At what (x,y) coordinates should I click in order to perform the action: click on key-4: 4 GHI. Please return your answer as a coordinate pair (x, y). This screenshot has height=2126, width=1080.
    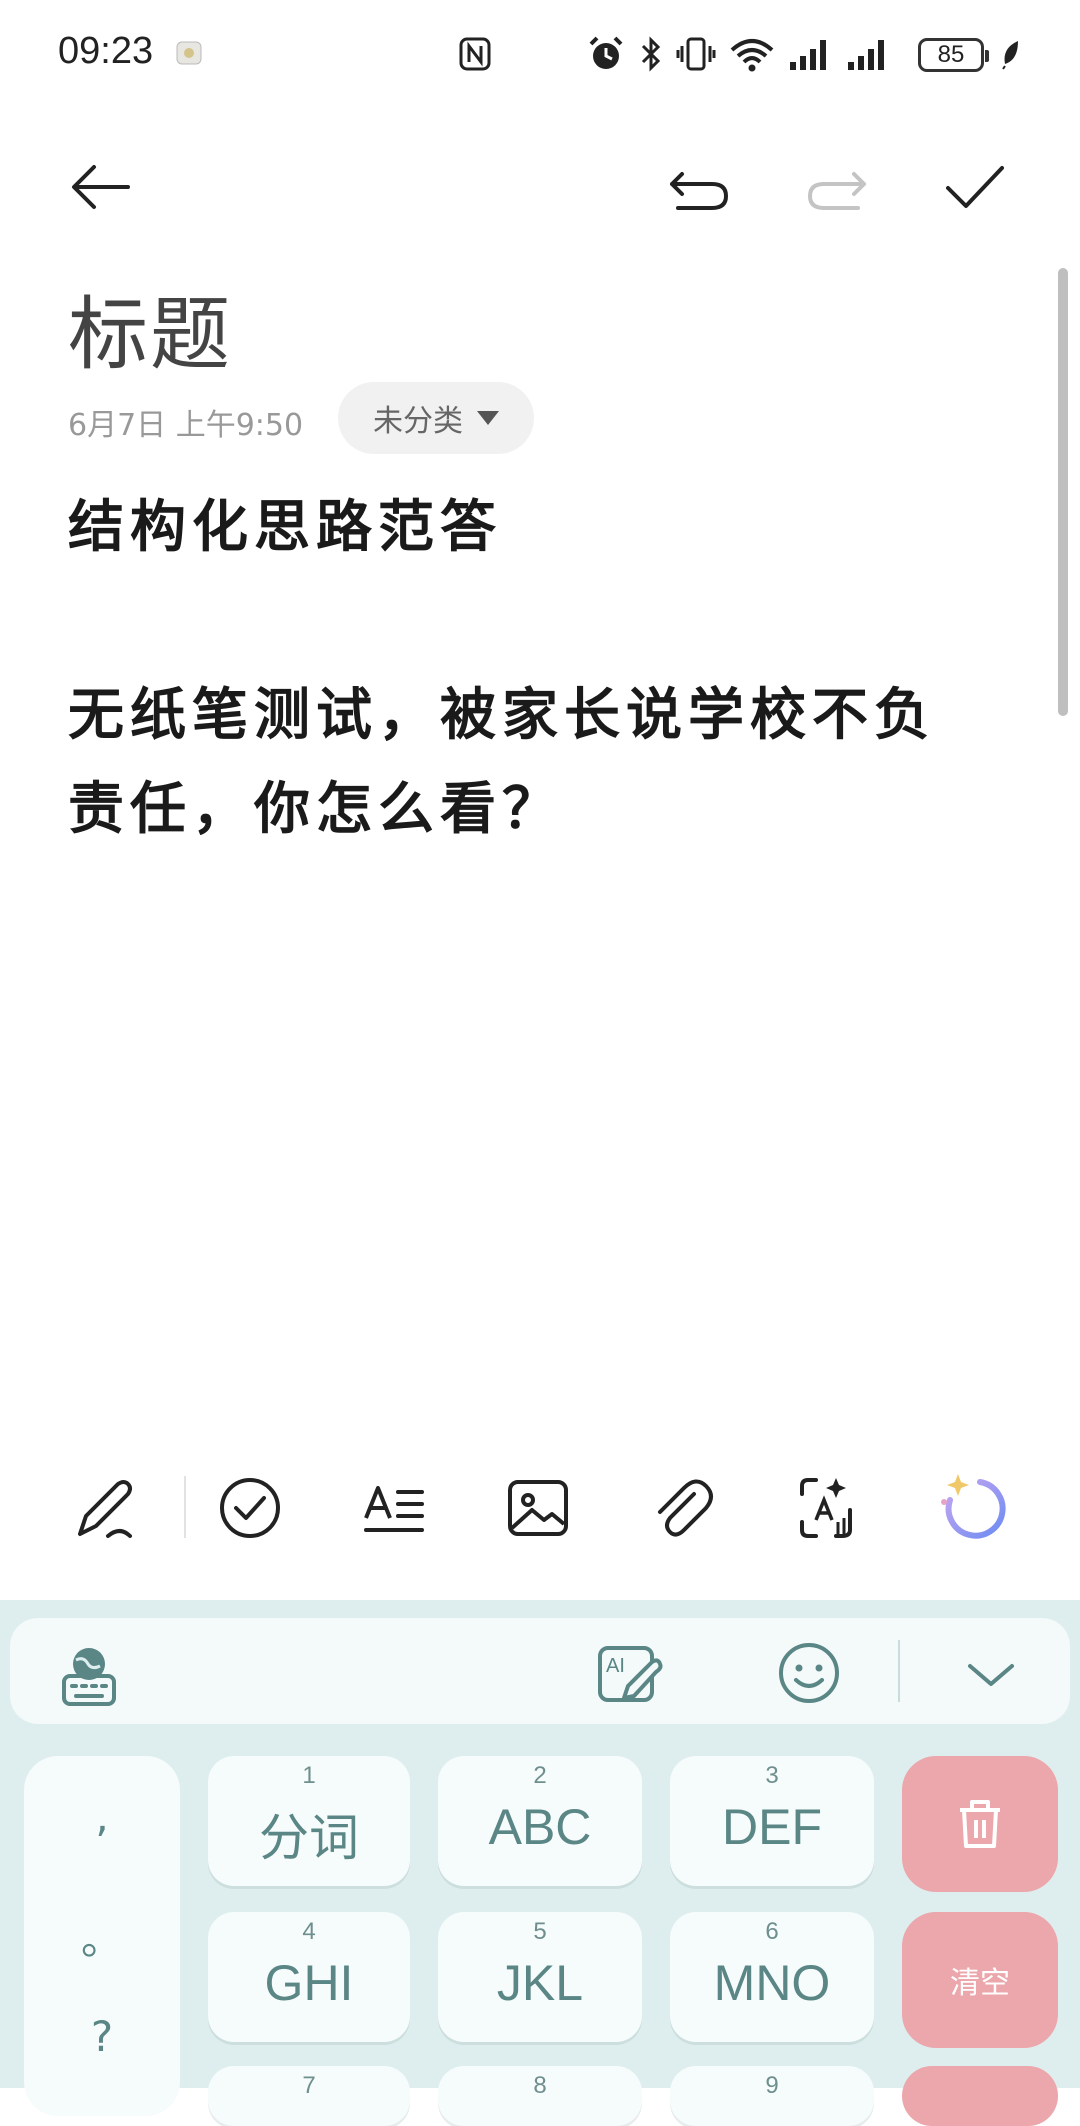
    Looking at the image, I should click on (309, 1977).